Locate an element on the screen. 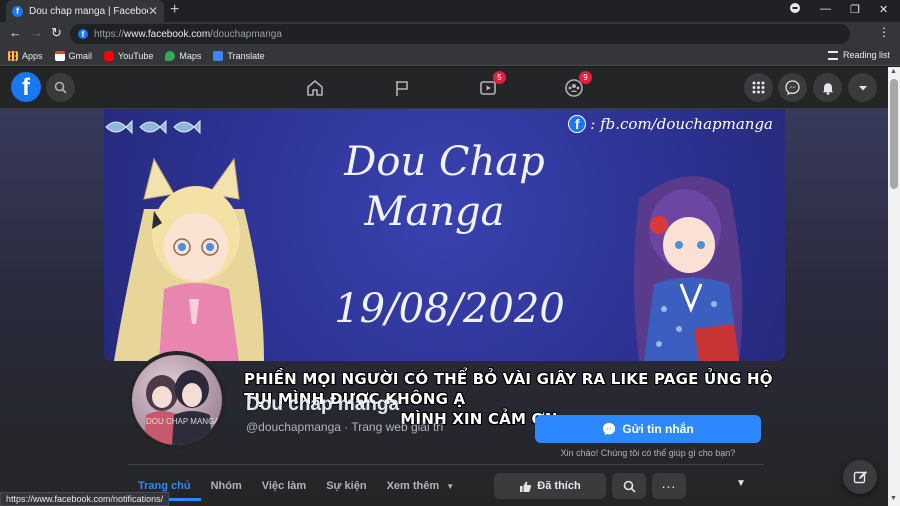 Image resolution: width=900 pixels, height=506 pixels. notifications-button is located at coordinates (827, 87).